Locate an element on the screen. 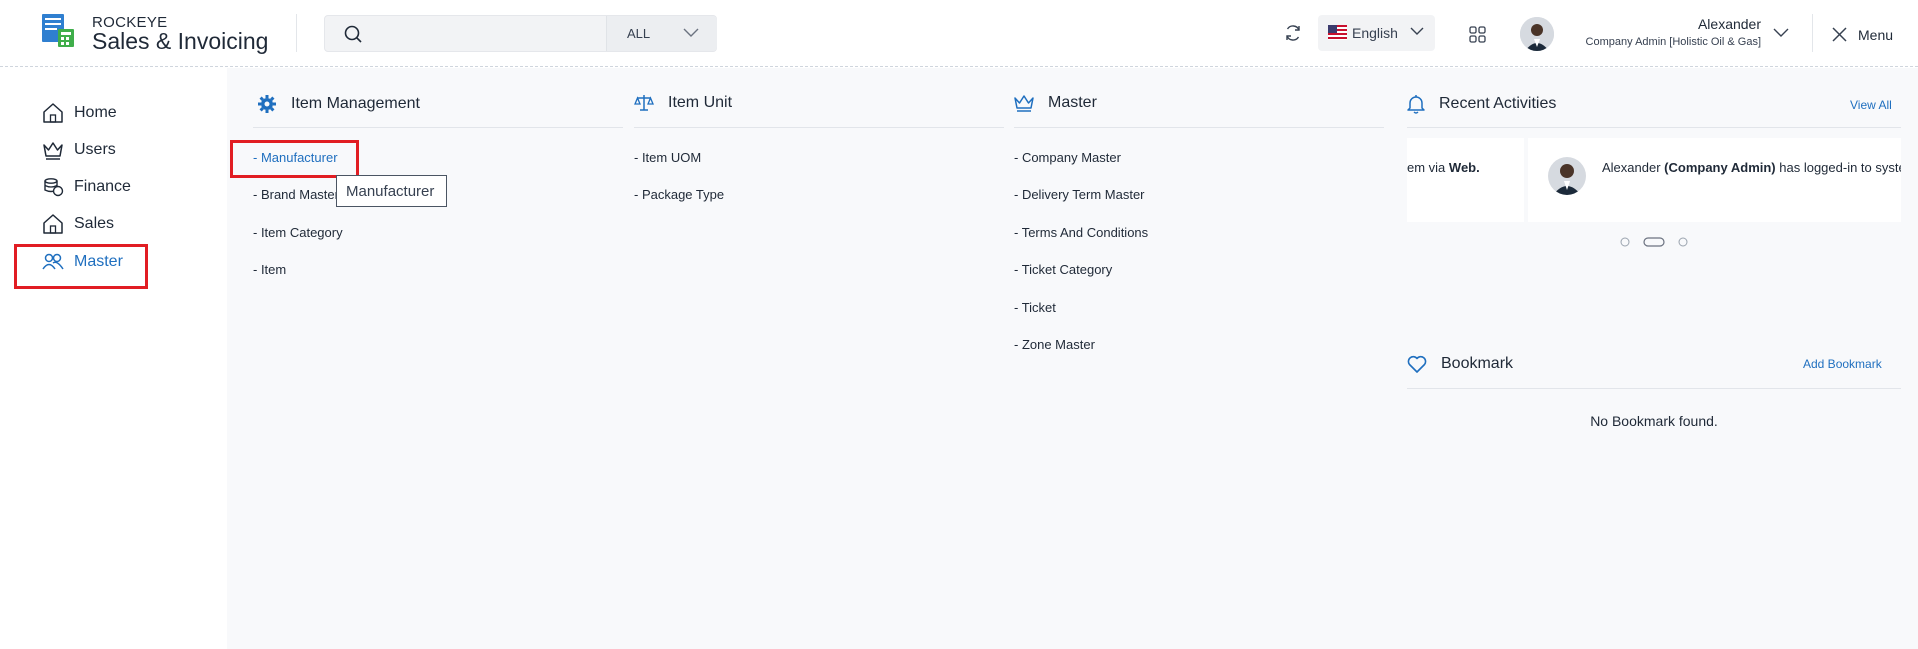 This screenshot has width=1918, height=649. language-label: English is located at coordinates (1375, 33).